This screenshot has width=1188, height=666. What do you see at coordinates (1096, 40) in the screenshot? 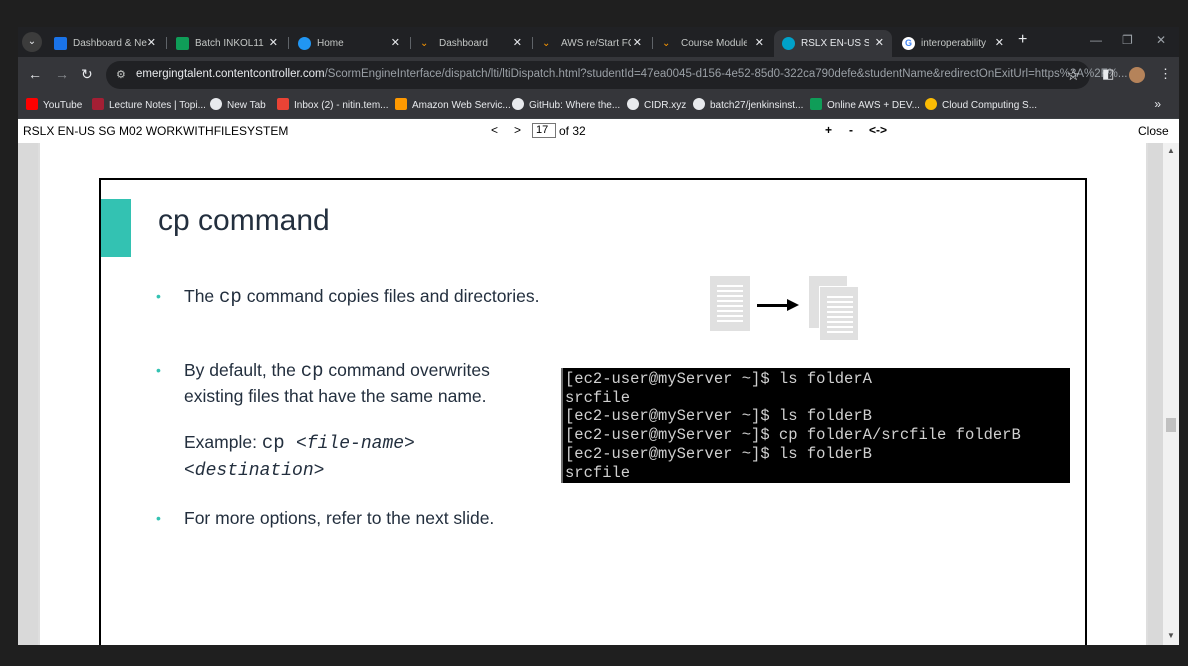
I see `minimize-icon: —` at bounding box center [1096, 40].